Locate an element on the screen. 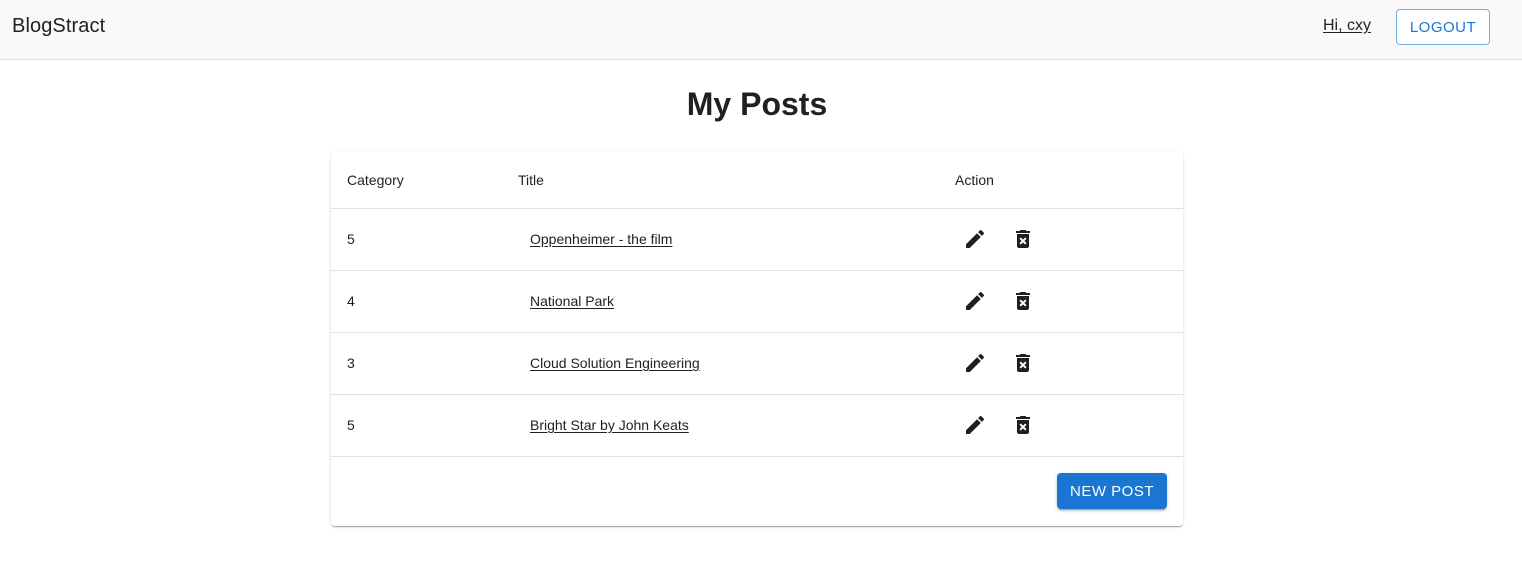 This screenshot has width=1522, height=578. user-greeting-link: Hi, cxy is located at coordinates (1347, 26).